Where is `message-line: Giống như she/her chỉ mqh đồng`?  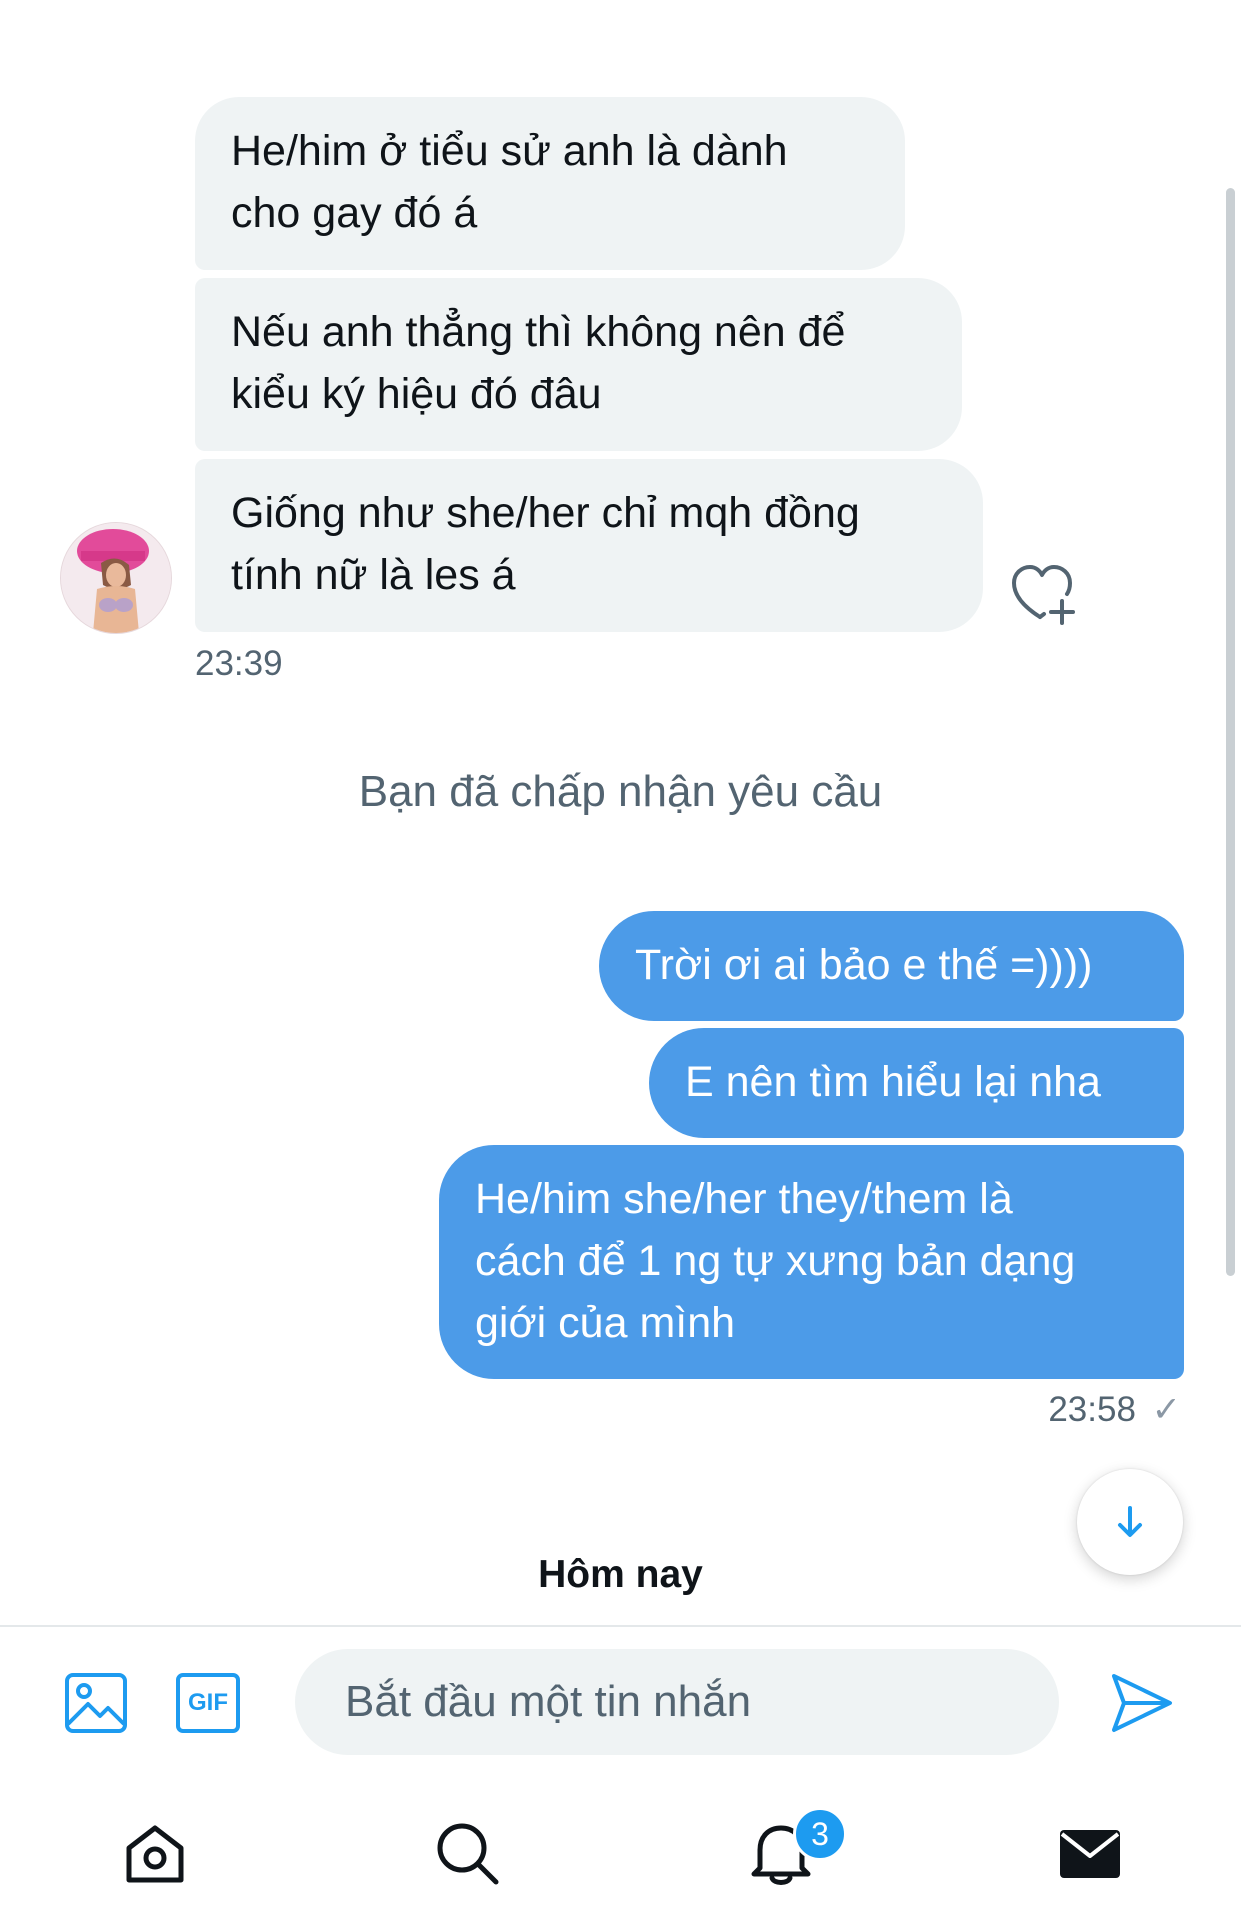 message-line: Giống như she/her chỉ mqh đồng is located at coordinates (545, 513).